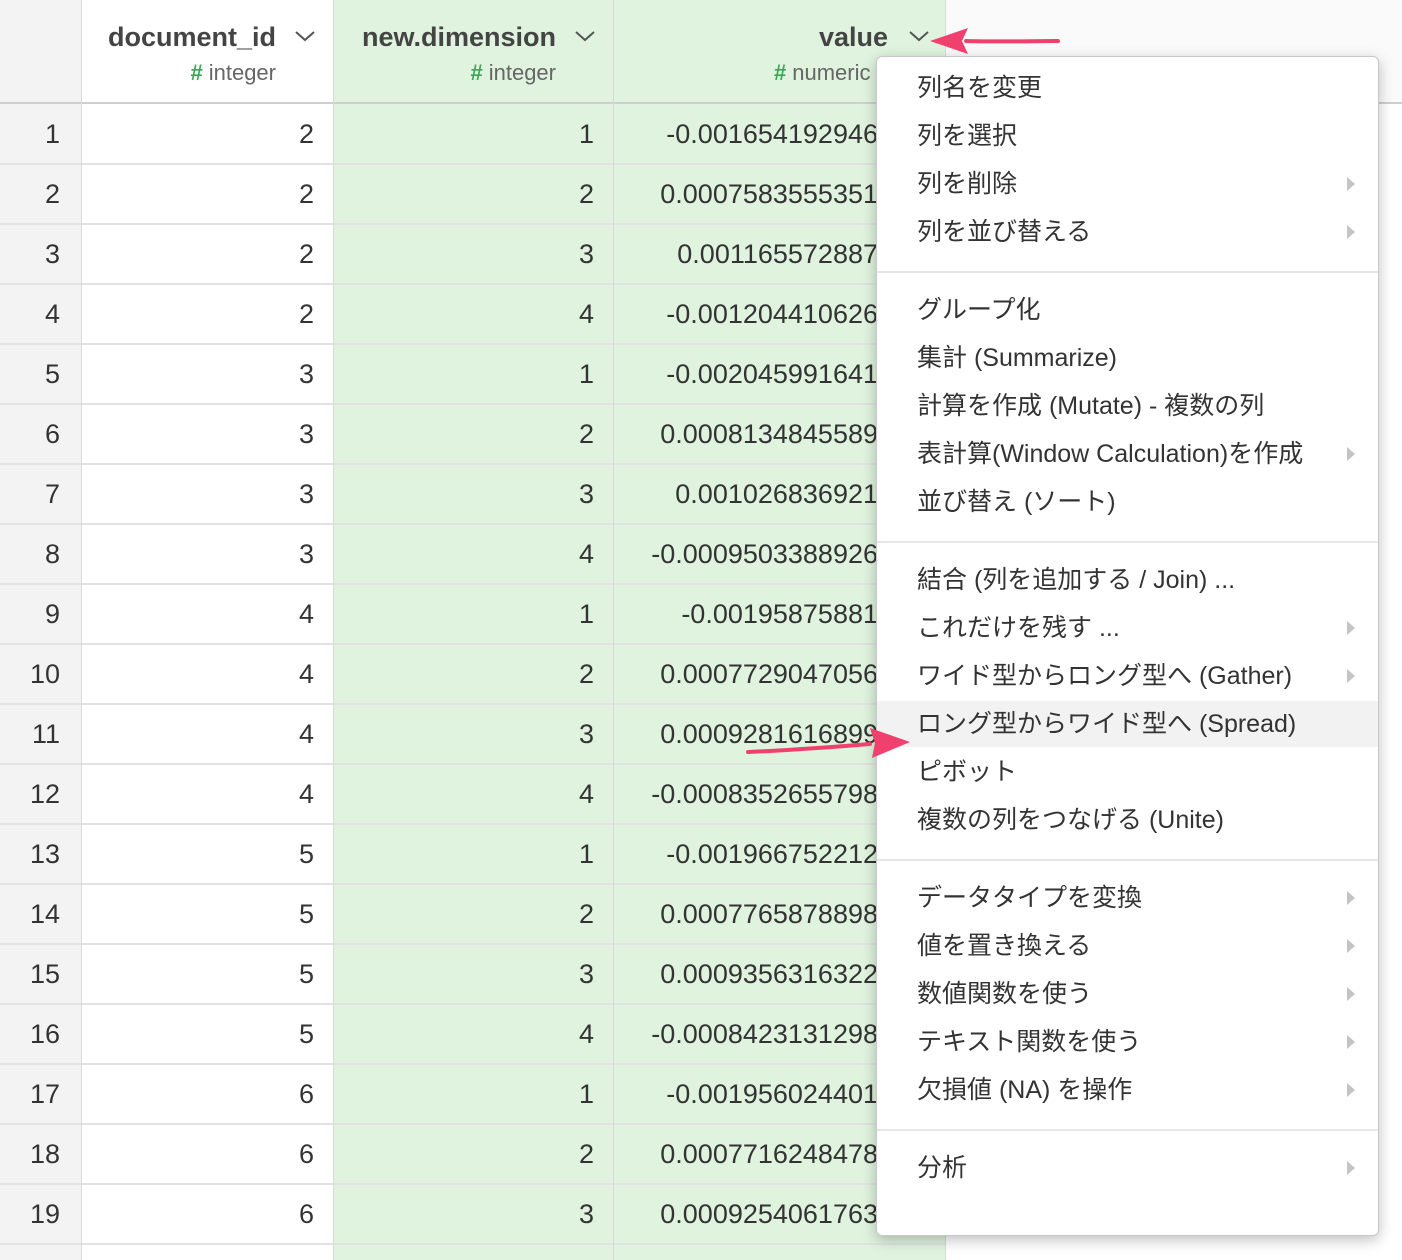 The height and width of the screenshot is (1260, 1402). I want to click on menu-item: 集計 (Summarize), so click(1127, 358).